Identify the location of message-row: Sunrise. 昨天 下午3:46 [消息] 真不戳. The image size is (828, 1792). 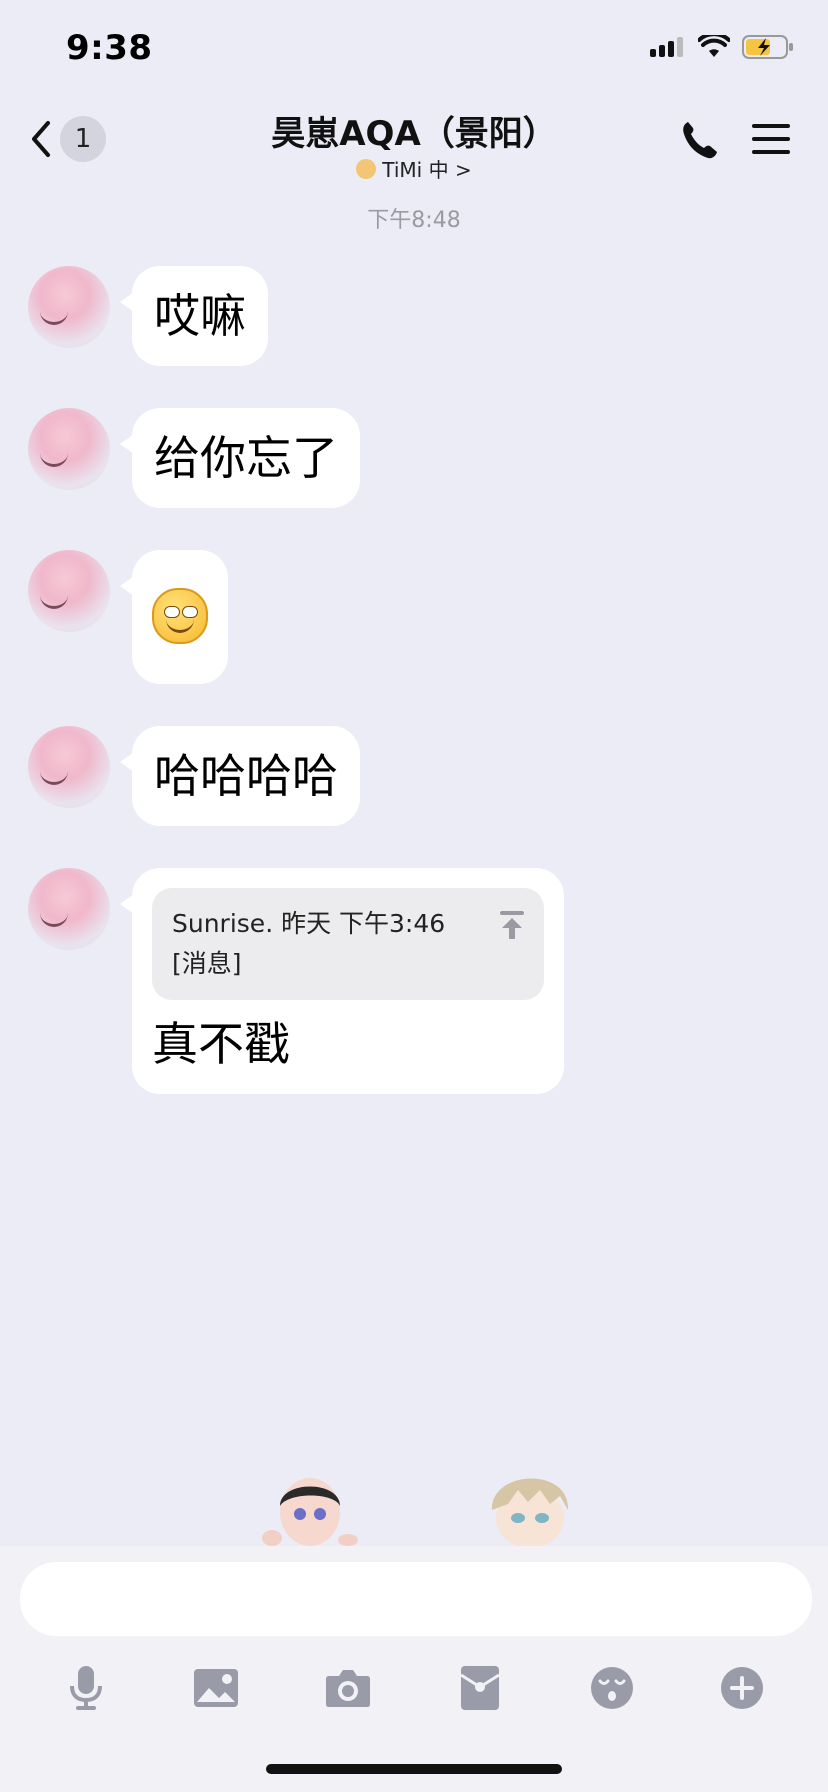
(296, 981).